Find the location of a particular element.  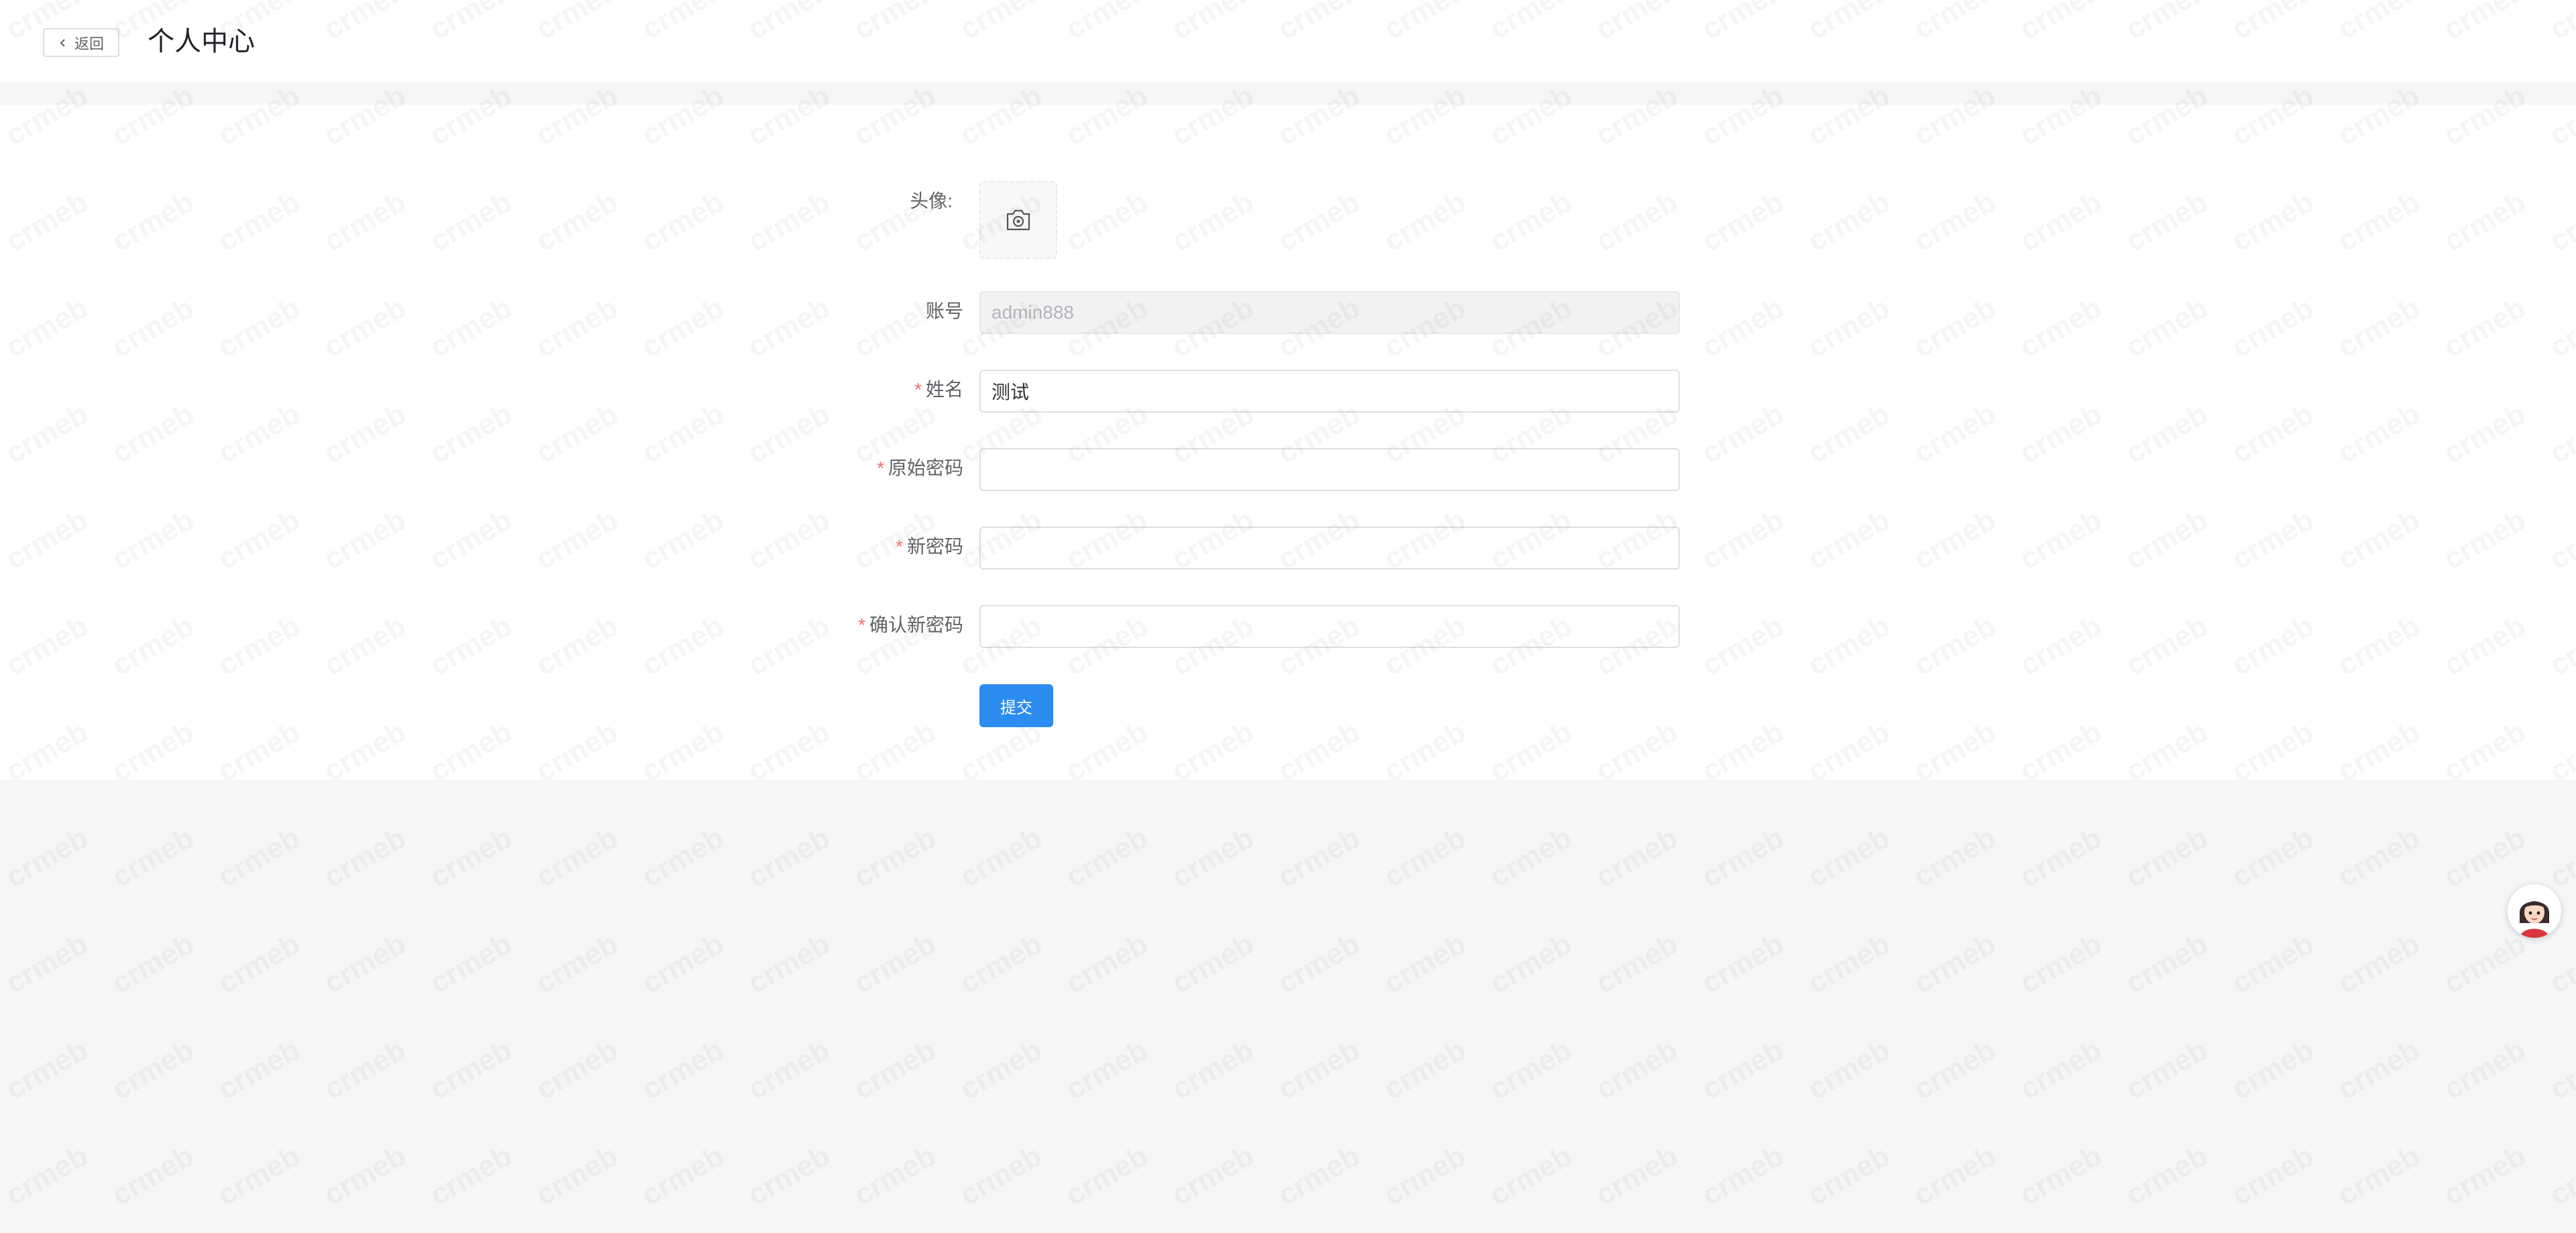

avatar-upload is located at coordinates (1018, 220).